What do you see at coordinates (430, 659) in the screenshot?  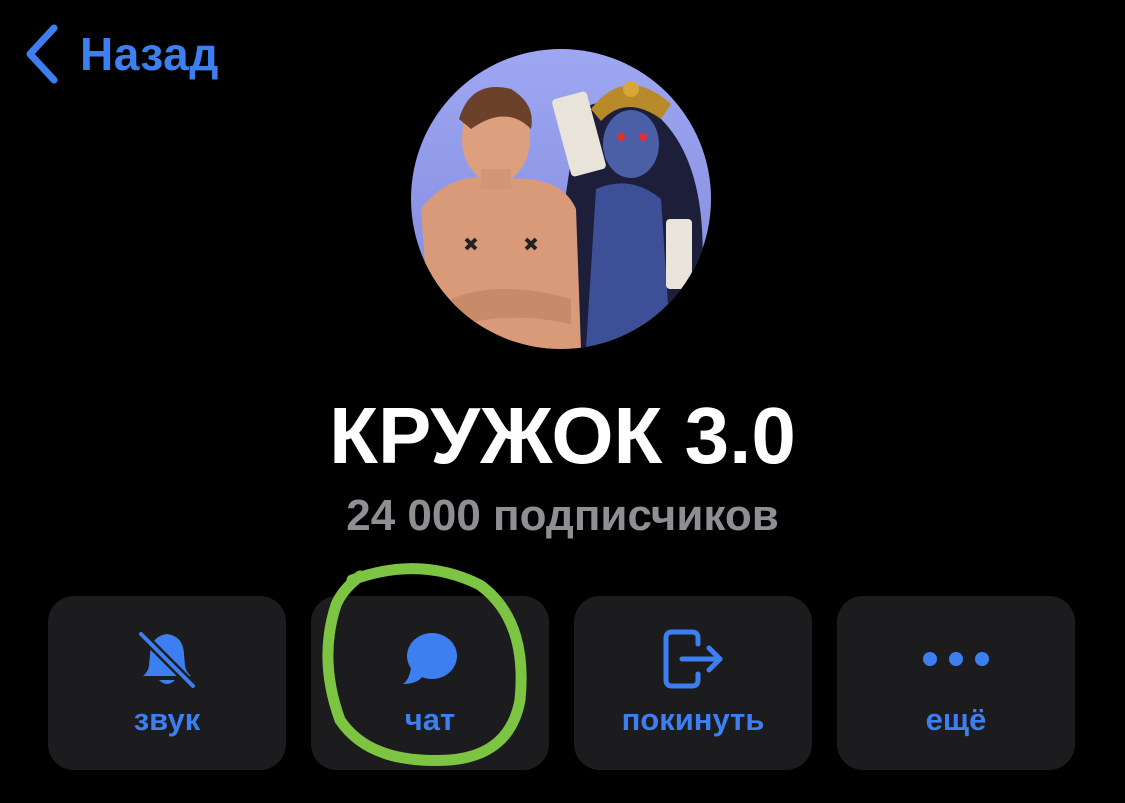 I see `chat-bubble-icon` at bounding box center [430, 659].